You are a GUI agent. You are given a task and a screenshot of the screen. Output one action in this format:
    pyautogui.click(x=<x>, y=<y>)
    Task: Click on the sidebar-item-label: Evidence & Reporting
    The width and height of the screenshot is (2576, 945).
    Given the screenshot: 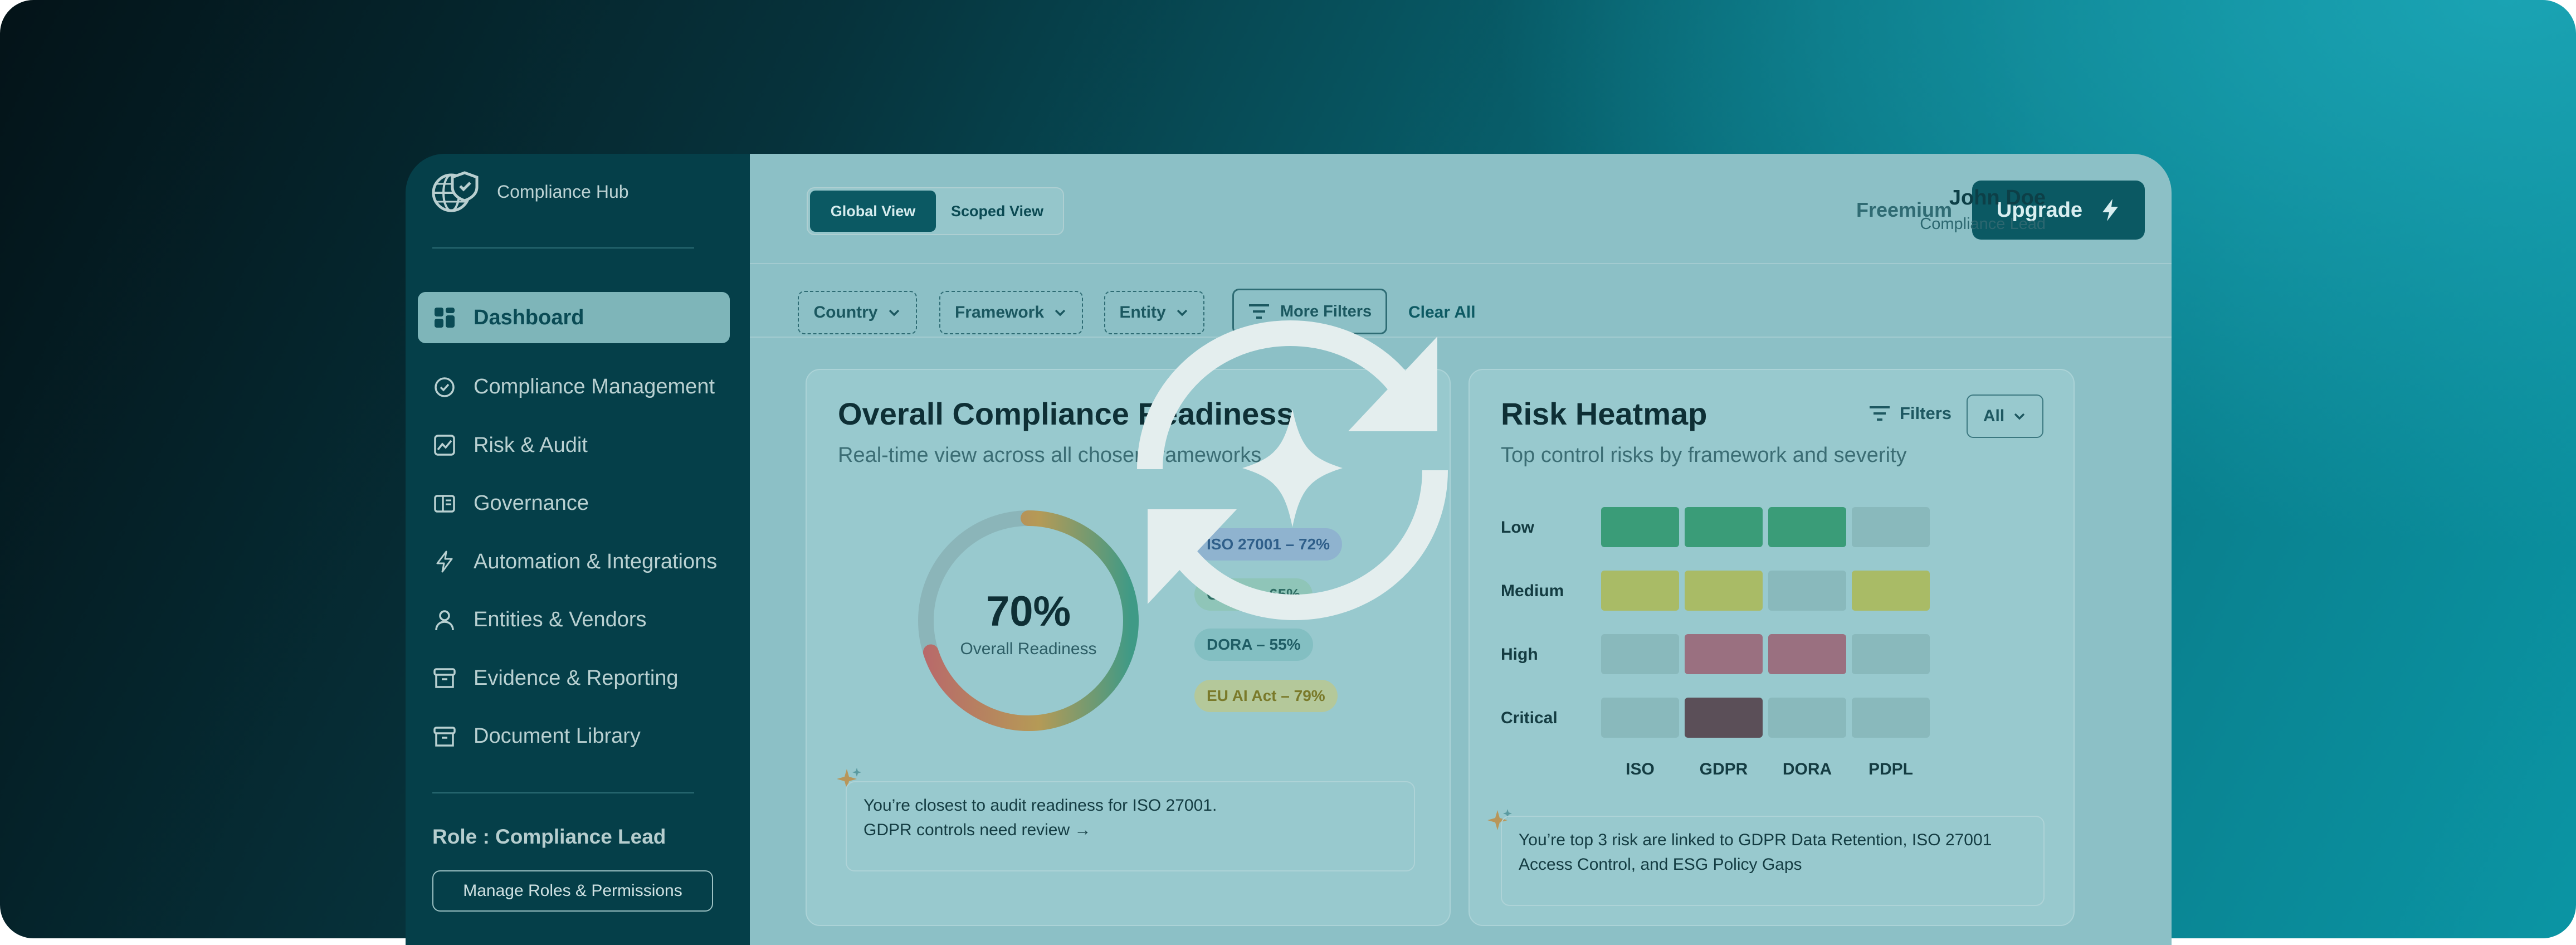 What is the action you would take?
    pyautogui.click(x=576, y=678)
    